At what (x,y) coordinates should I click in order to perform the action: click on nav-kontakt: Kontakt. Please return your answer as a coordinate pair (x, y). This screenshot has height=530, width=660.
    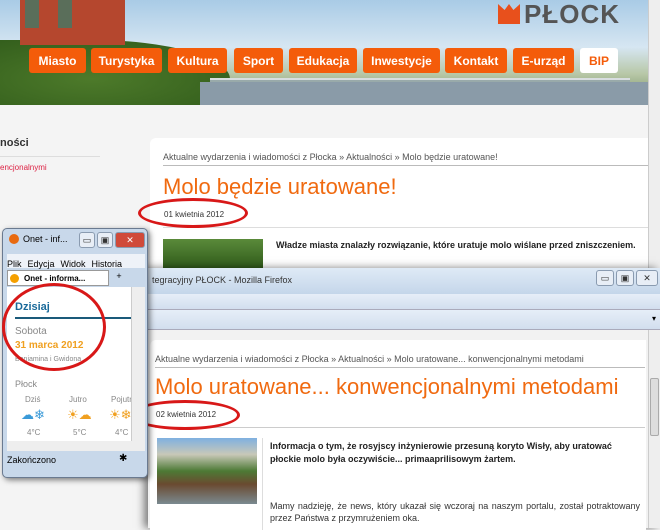
    Looking at the image, I should click on (476, 60).